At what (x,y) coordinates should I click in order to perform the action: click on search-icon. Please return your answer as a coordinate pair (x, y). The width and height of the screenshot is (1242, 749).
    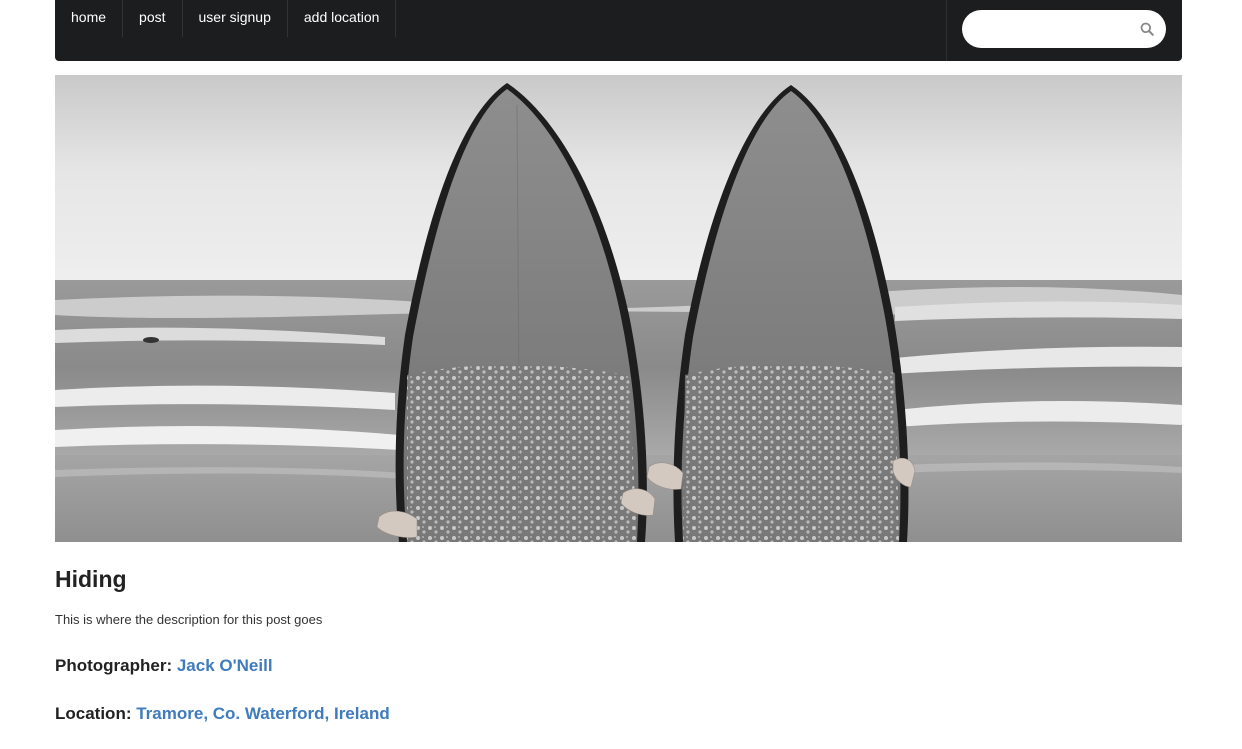
    Looking at the image, I should click on (1147, 29).